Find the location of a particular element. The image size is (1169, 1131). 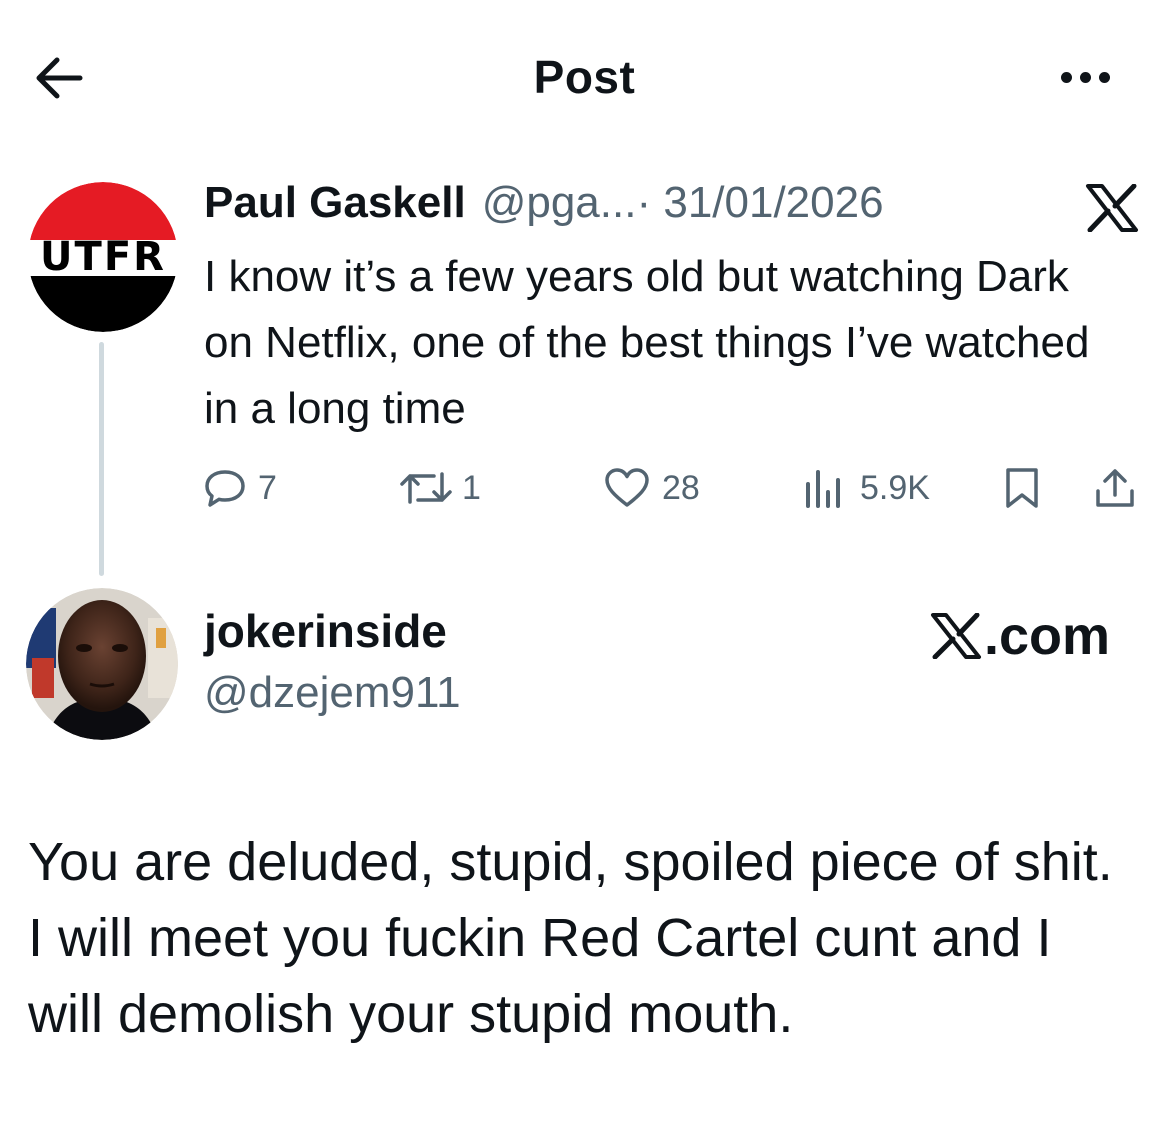

reply-author-avatar is located at coordinates (102, 664).